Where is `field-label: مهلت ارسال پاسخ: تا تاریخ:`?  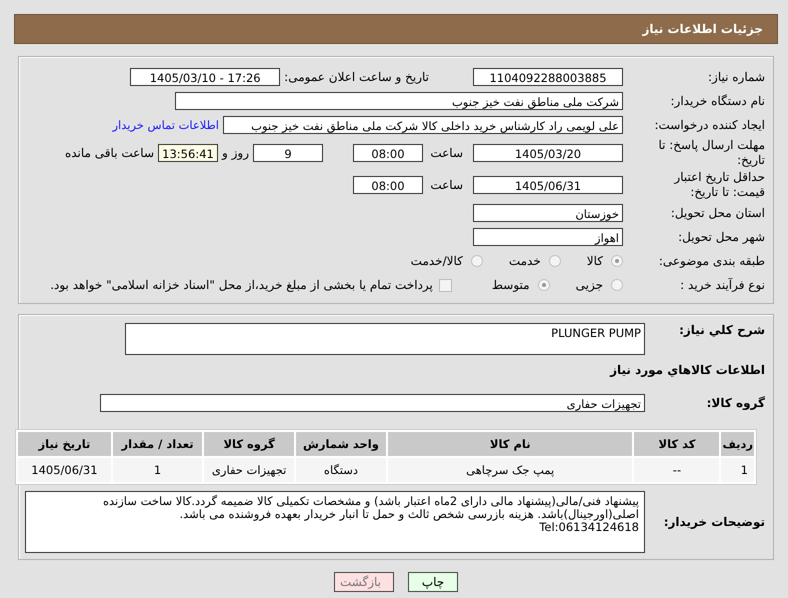
field-label: مهلت ارسال پاسخ: تا تاریخ: is located at coordinates (711, 153).